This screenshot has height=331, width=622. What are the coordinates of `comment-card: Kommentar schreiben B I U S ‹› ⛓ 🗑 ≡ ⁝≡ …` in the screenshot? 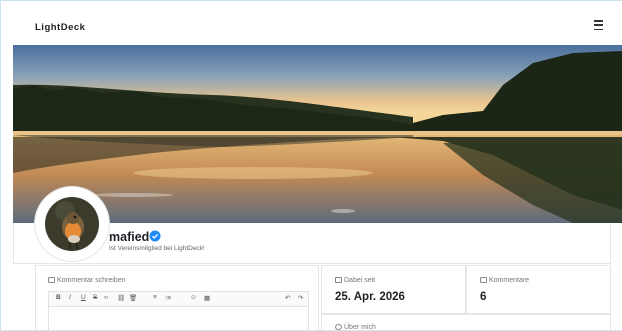 It's located at (177, 297).